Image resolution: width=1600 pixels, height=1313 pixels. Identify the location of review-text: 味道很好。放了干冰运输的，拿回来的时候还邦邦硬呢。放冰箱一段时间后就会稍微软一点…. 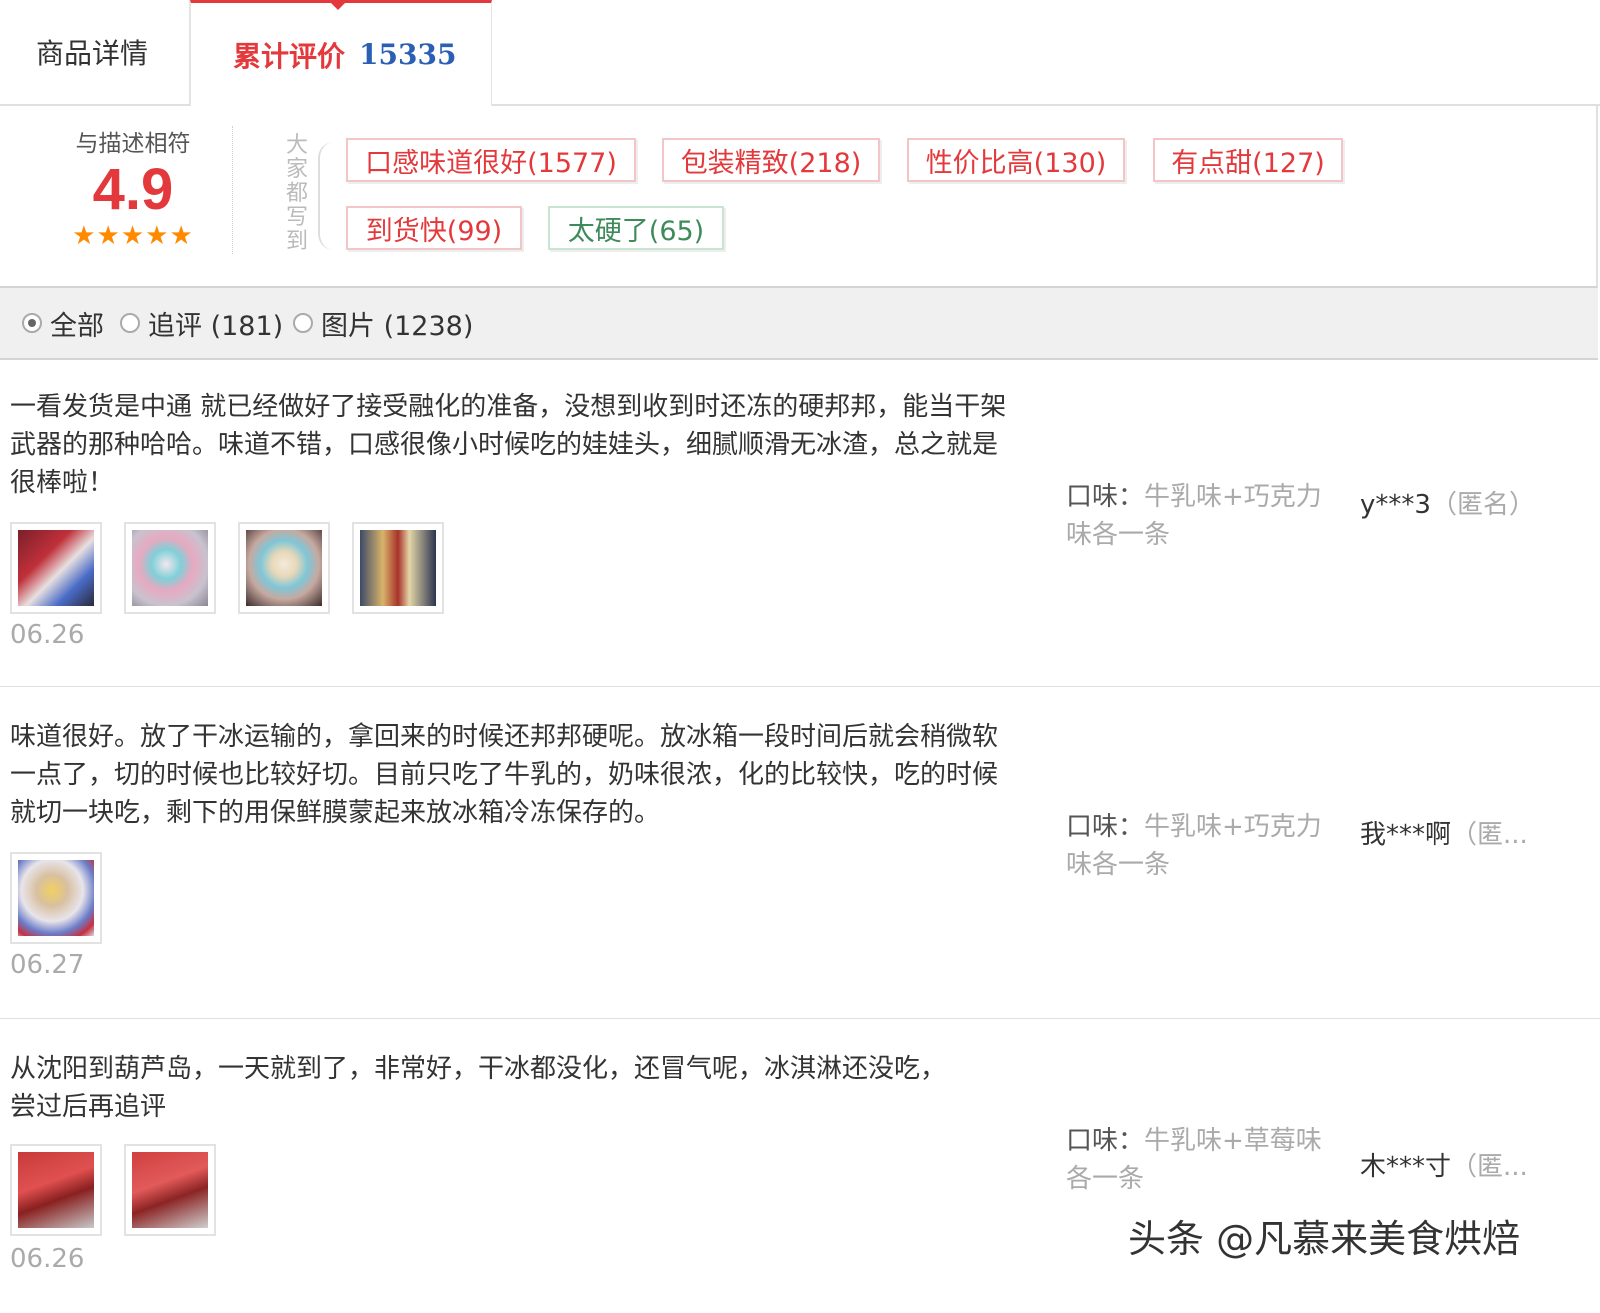
(504, 775).